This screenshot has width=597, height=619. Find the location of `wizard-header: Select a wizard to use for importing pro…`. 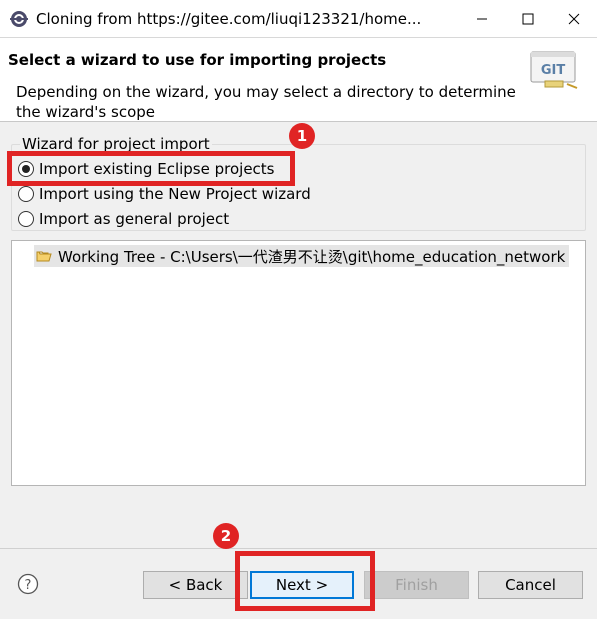

wizard-header: Select a wizard to use for importing pro… is located at coordinates (298, 80).